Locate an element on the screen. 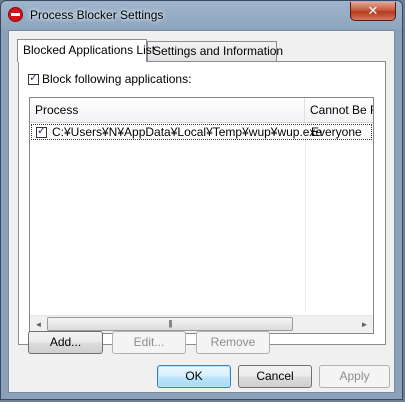  stop-icon is located at coordinates (15, 14).